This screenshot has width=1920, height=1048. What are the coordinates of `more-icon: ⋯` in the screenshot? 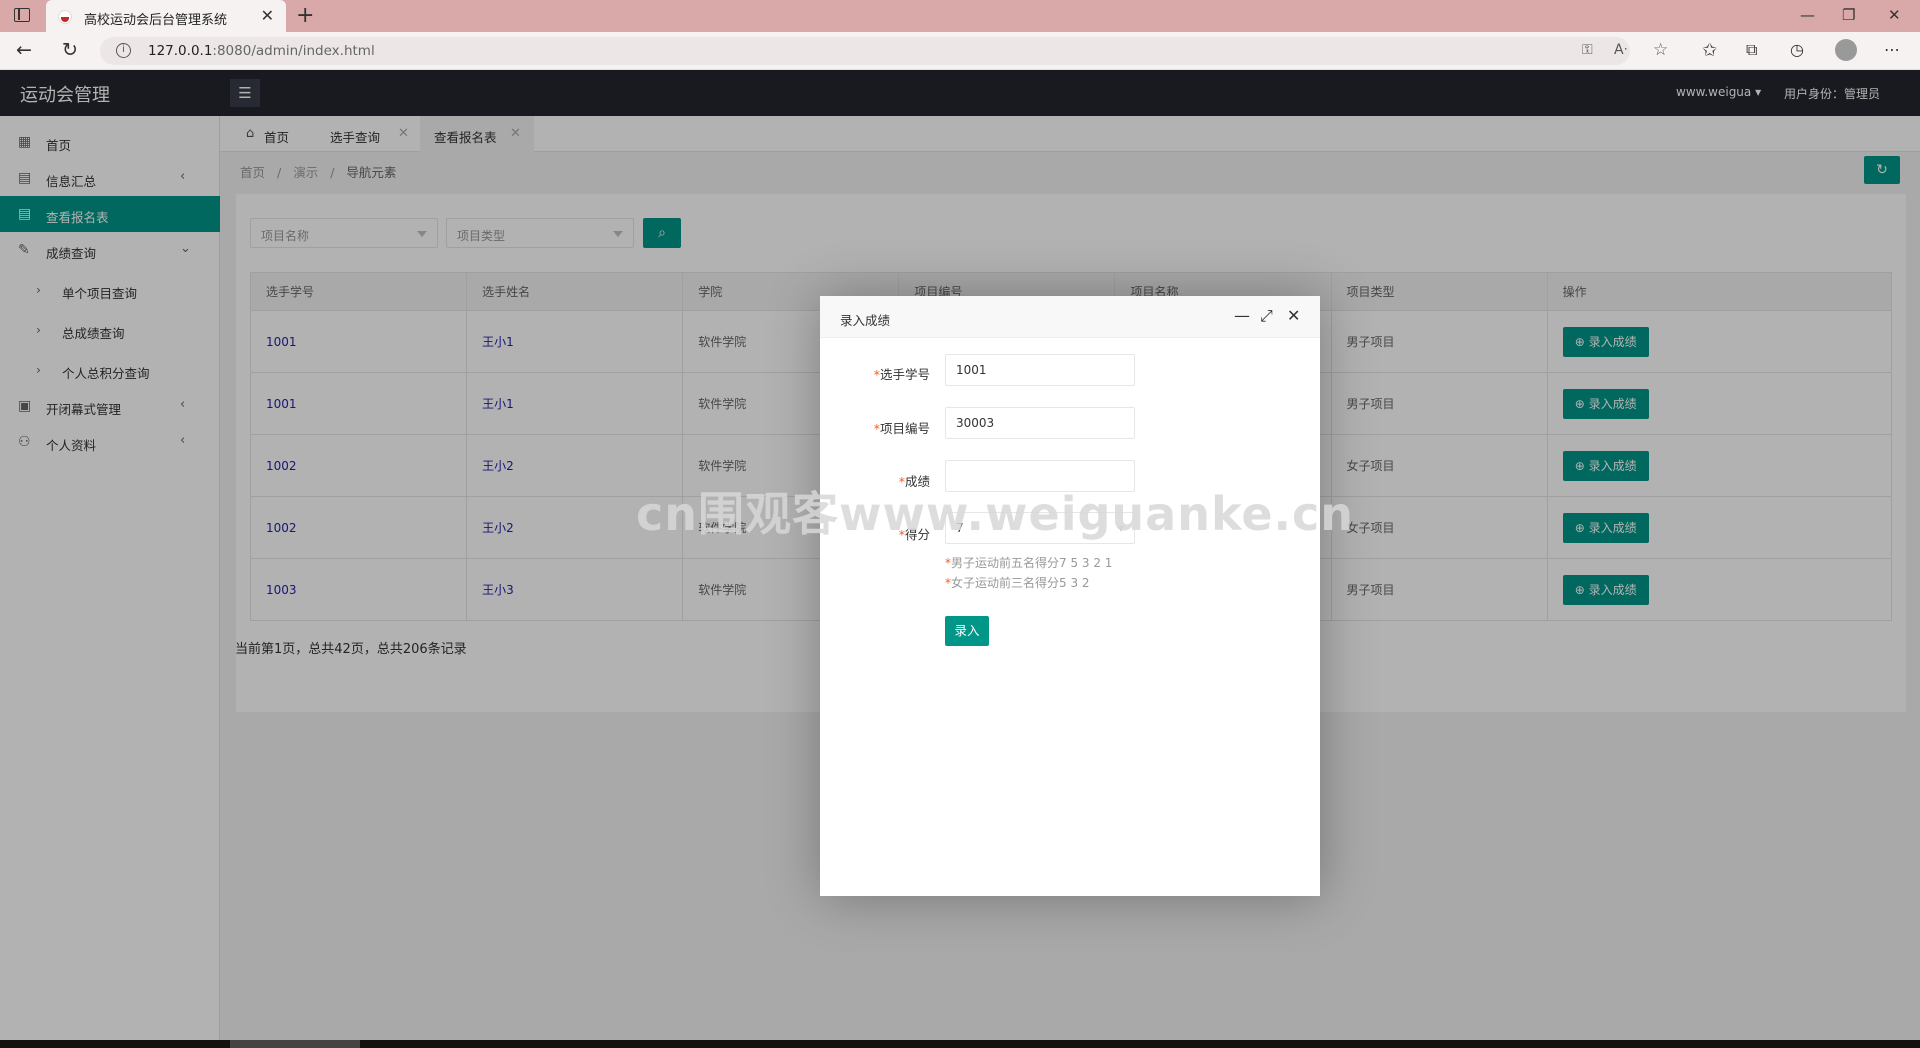 It's located at (1892, 49).